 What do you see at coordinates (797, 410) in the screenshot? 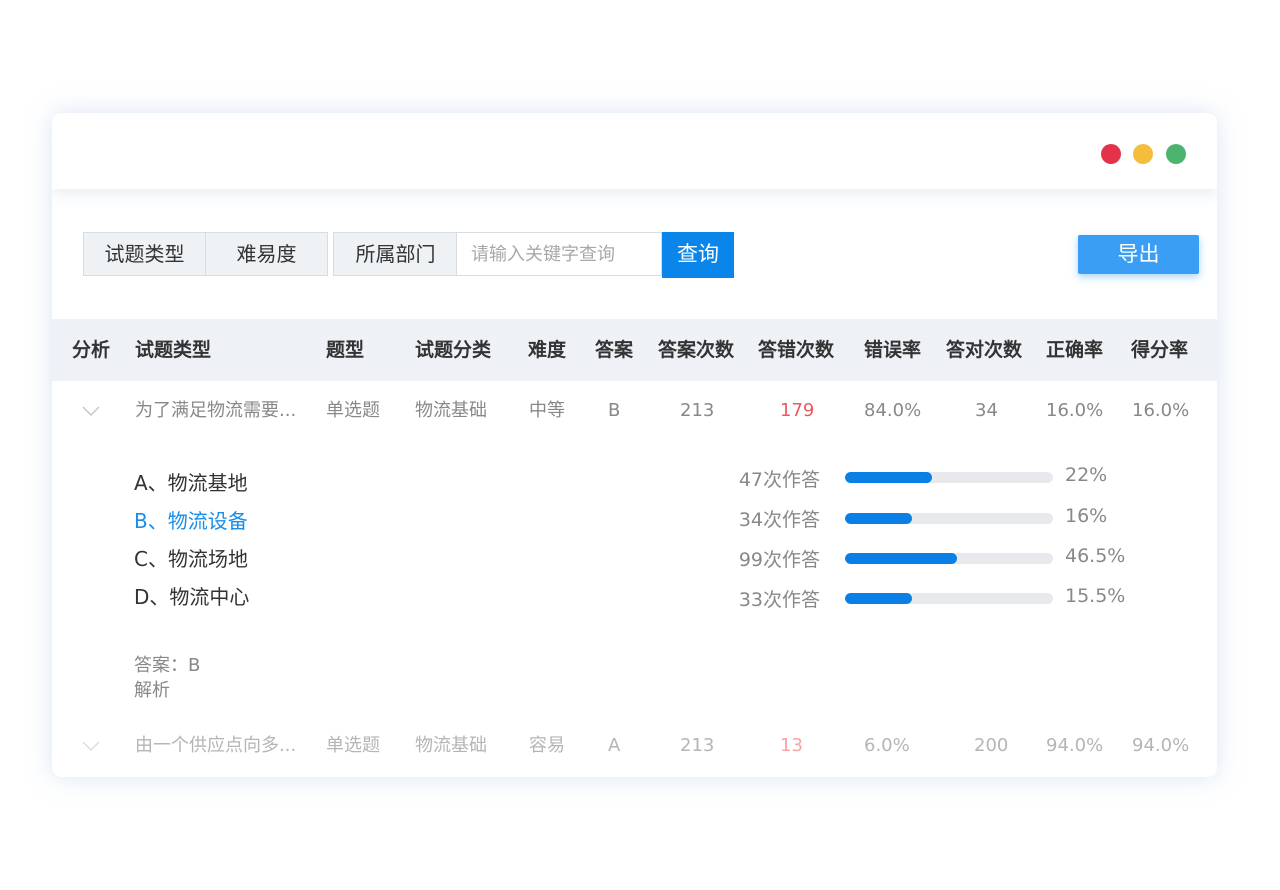
I see `row-wrong-count: 179` at bounding box center [797, 410].